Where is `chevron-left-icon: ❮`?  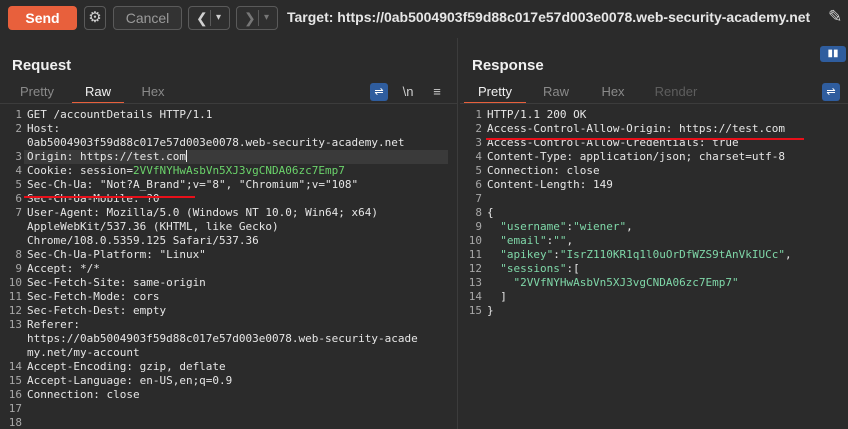 chevron-left-icon: ❮ is located at coordinates (202, 18).